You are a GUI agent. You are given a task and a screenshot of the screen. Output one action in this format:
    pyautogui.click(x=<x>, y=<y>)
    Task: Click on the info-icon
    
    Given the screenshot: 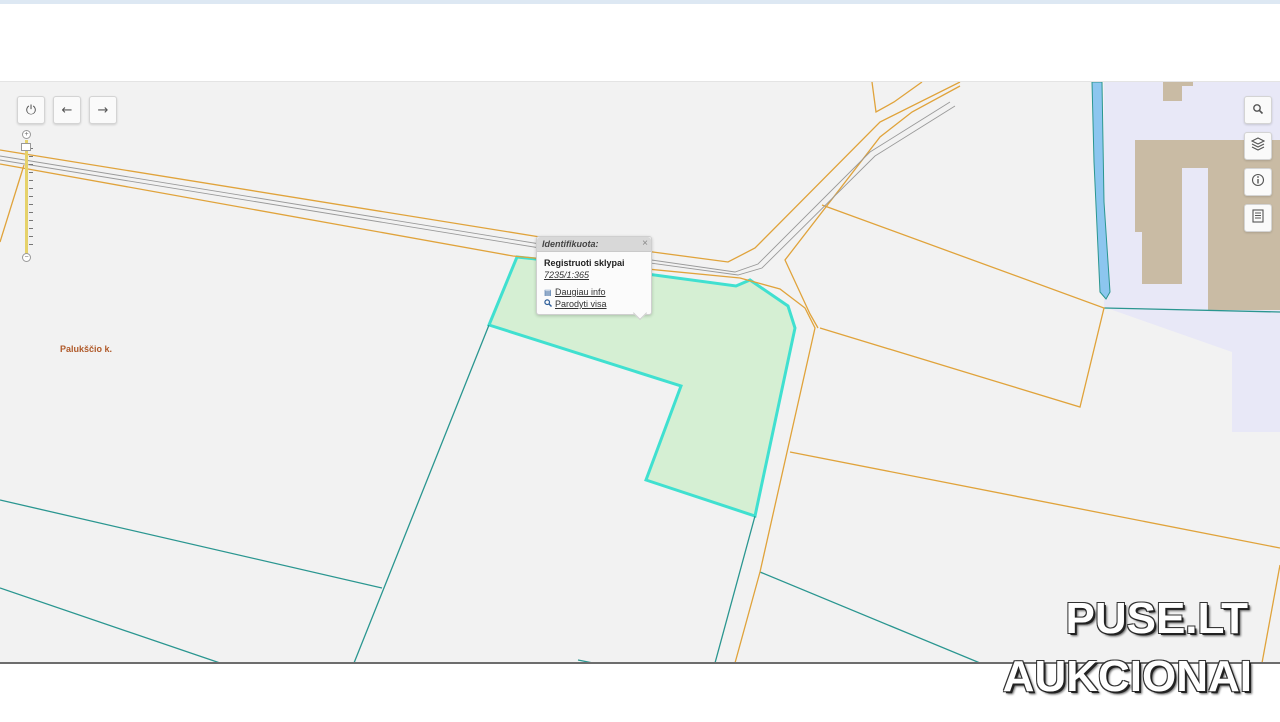 What is the action you would take?
    pyautogui.click(x=1258, y=182)
    